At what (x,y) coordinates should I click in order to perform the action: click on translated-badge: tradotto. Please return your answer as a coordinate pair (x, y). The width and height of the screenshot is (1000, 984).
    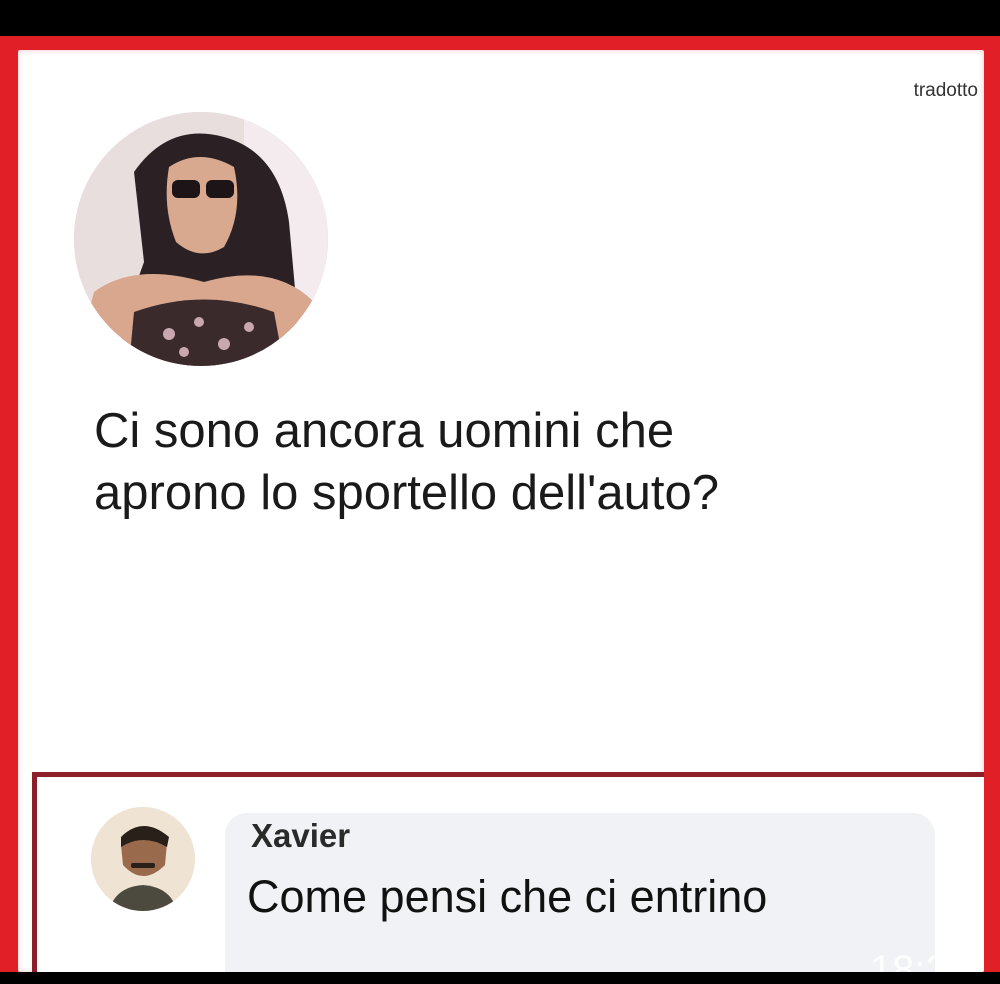
    Looking at the image, I should click on (946, 91).